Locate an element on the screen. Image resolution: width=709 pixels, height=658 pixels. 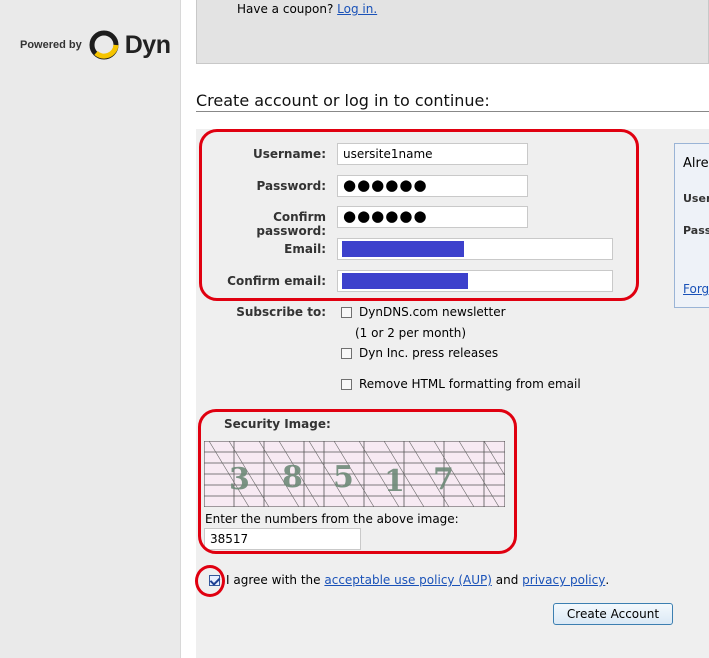
dyn-brand-text: Dyn is located at coordinates (147, 44).